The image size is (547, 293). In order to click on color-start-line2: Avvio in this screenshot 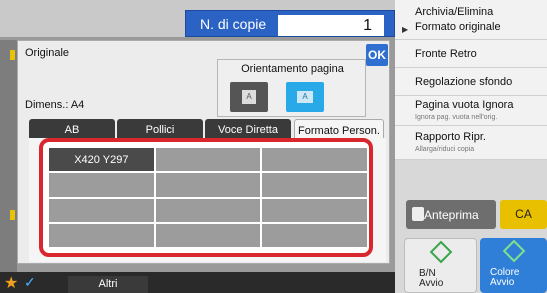, I will do `click(502, 282)`.